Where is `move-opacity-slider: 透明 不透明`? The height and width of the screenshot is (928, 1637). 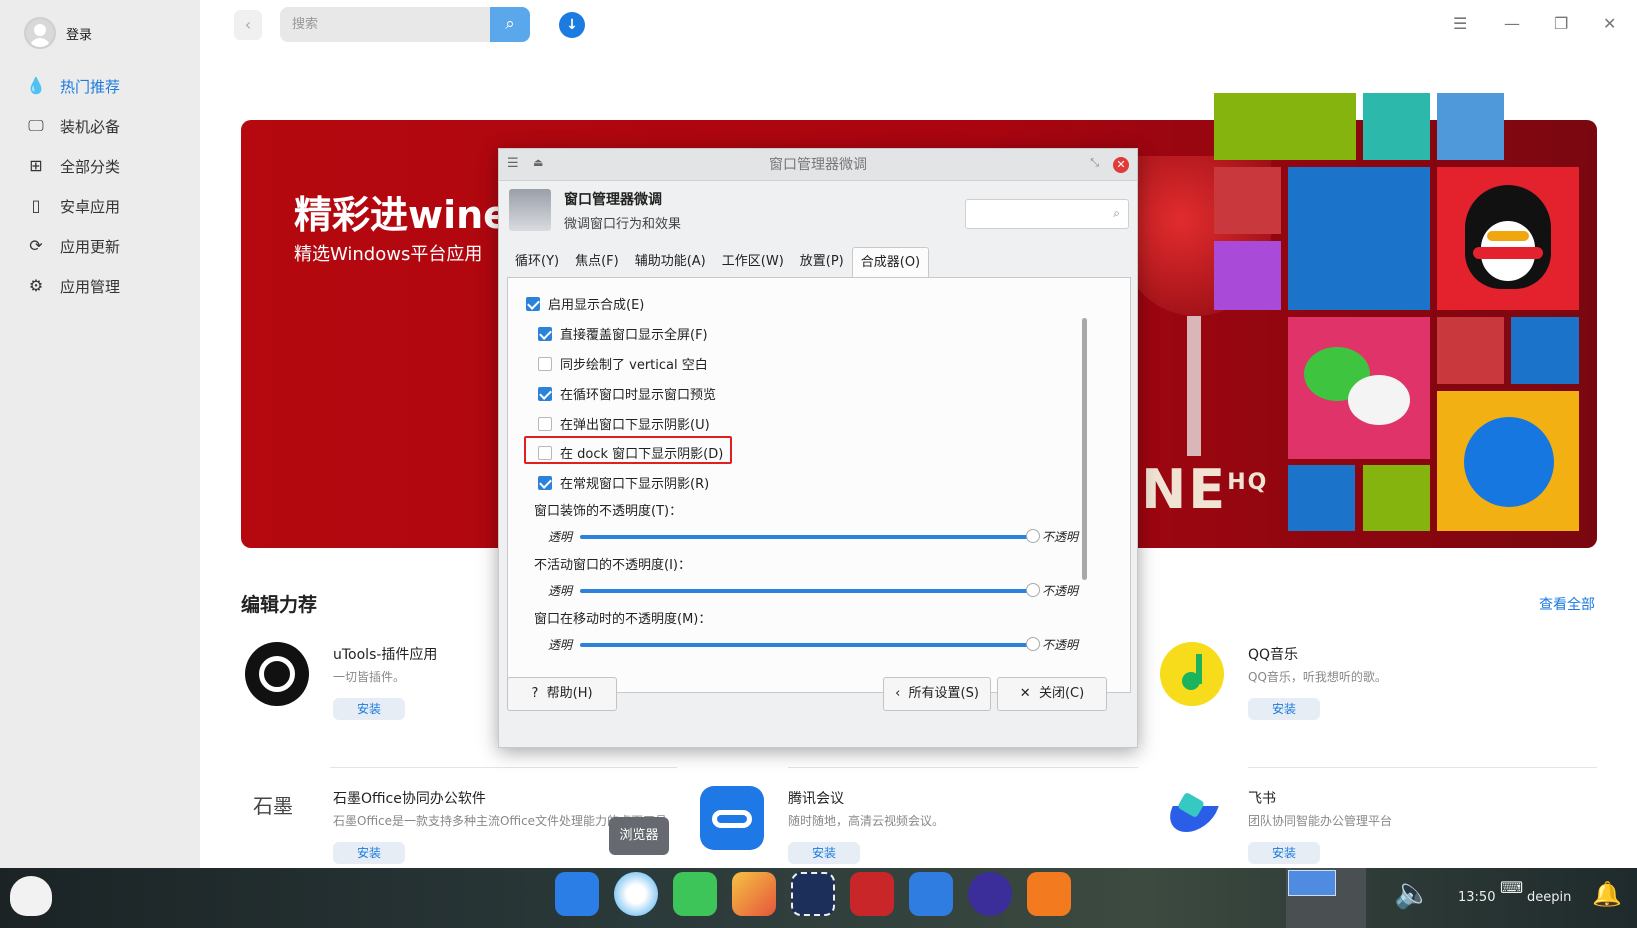
move-opacity-slider: 透明 不透明 is located at coordinates (838, 644).